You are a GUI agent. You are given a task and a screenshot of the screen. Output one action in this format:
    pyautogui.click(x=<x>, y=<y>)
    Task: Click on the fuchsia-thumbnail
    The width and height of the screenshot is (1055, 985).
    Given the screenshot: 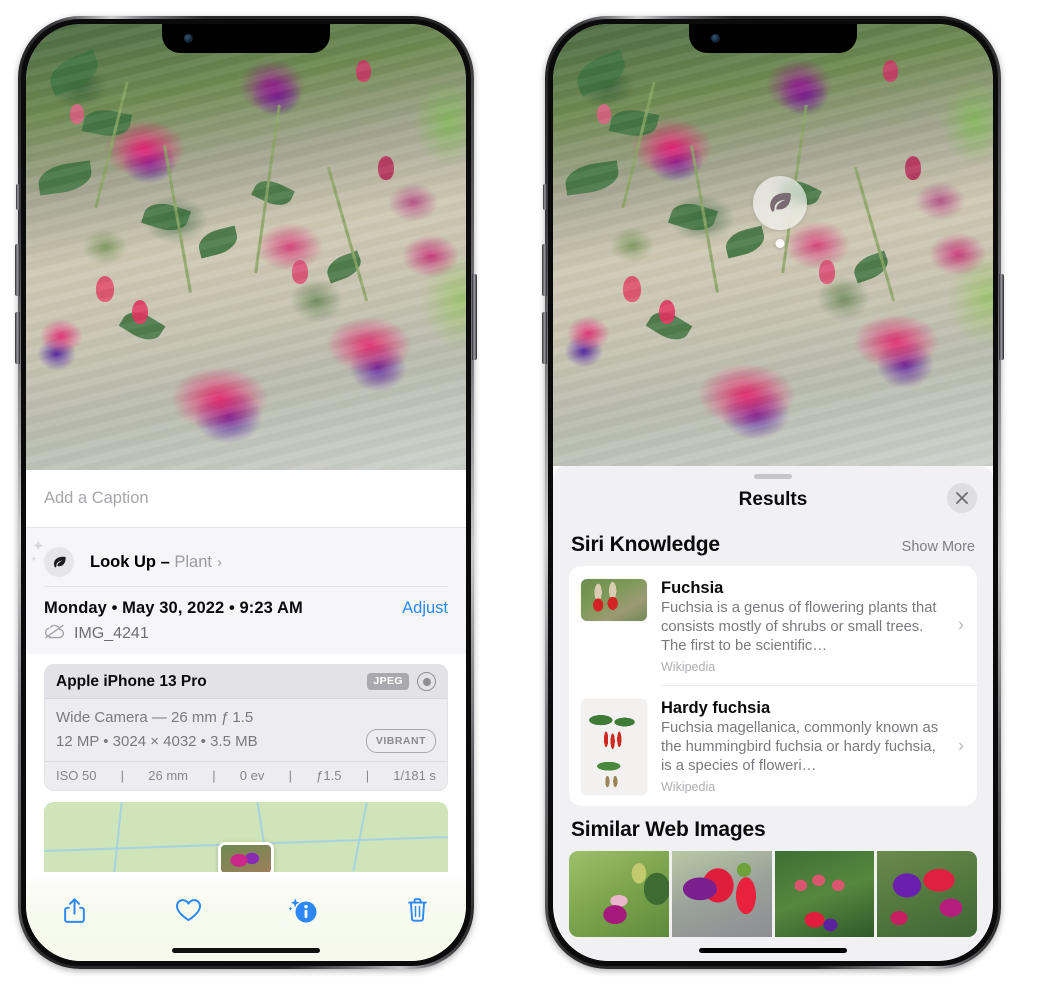 What is the action you would take?
    pyautogui.click(x=614, y=600)
    